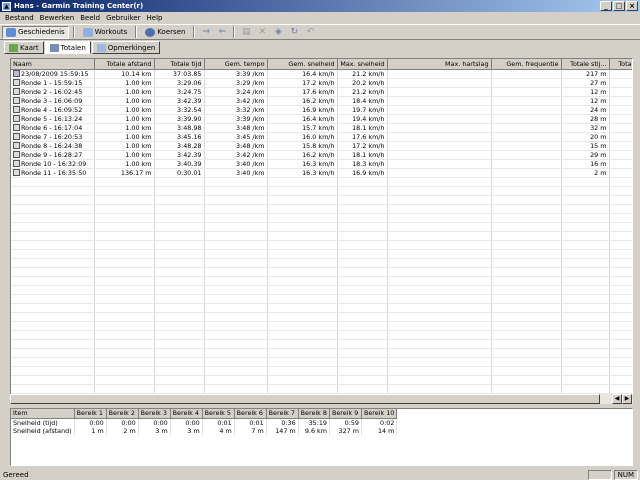 This screenshot has height=480, width=640. What do you see at coordinates (122, 414) in the screenshot?
I see `zone-column-header: Bereik 2` at bounding box center [122, 414].